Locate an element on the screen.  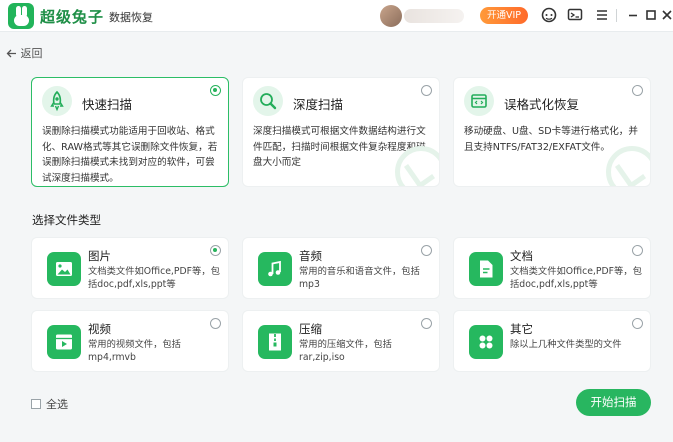
file-type-title: 视频 is located at coordinates (99, 329).